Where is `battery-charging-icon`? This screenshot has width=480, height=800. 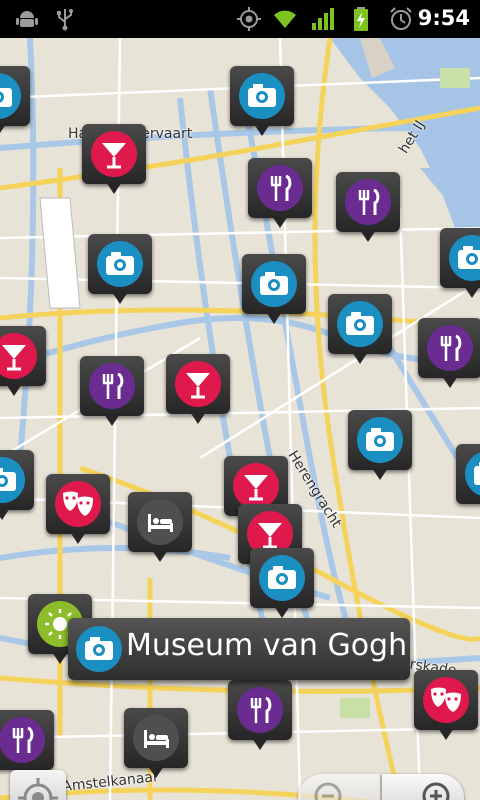 battery-charging-icon is located at coordinates (361, 19).